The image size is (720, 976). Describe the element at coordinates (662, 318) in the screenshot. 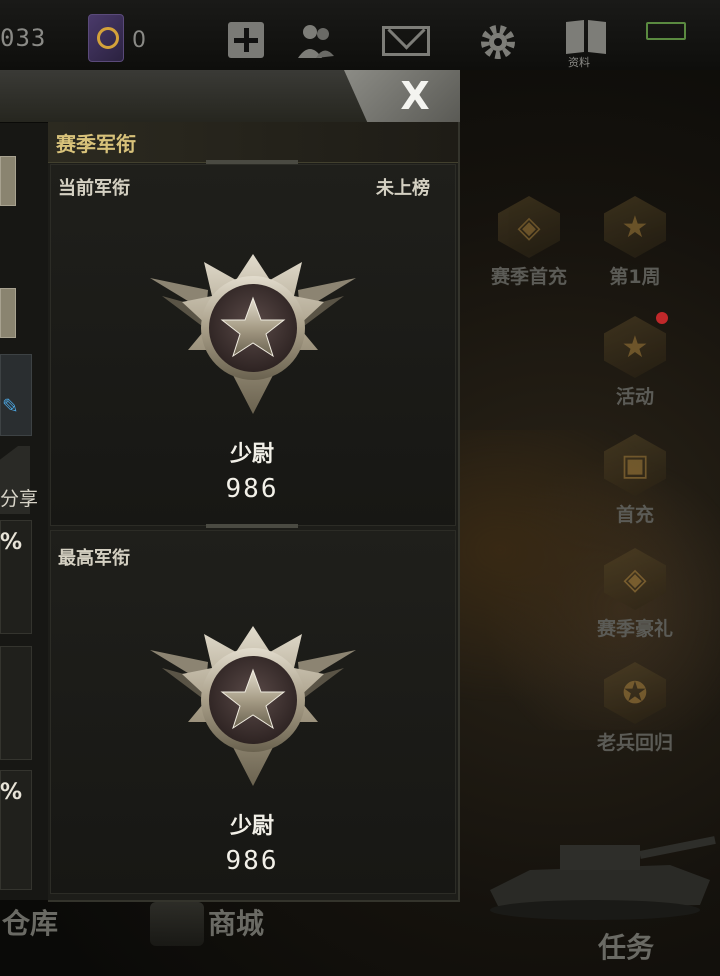

I see `notification-dot` at that location.